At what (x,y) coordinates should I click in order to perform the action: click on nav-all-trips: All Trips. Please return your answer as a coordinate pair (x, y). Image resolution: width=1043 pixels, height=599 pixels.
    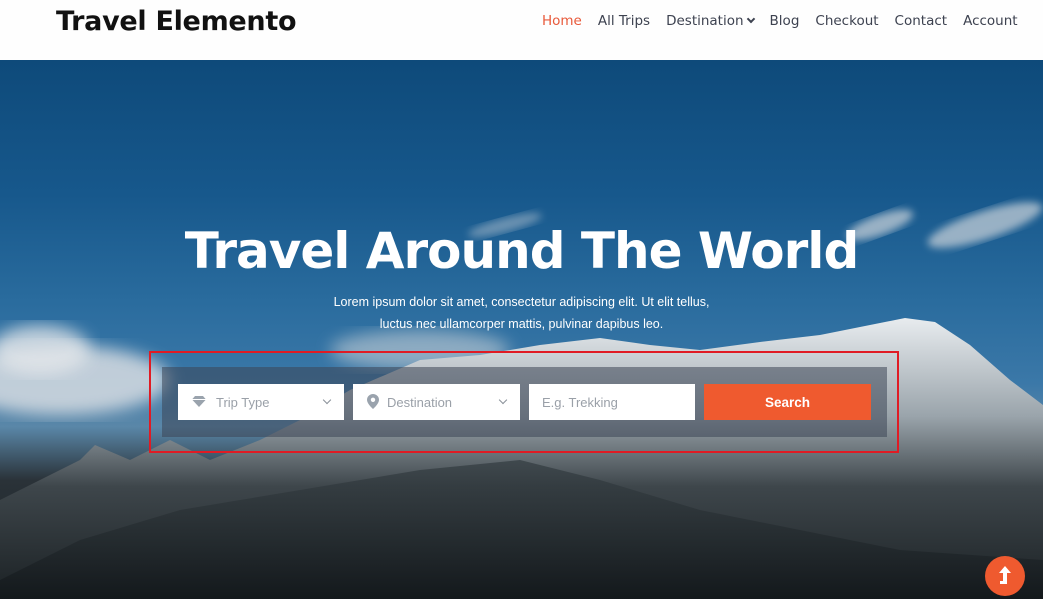
    Looking at the image, I should click on (624, 21).